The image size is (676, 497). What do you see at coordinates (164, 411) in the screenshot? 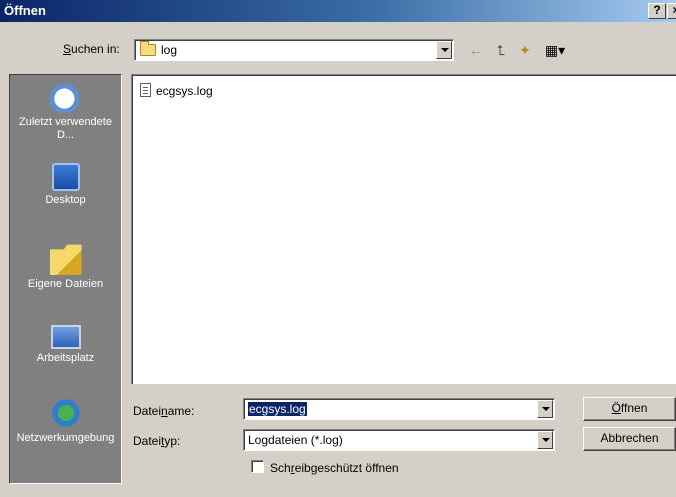
I see `filename-label: Dateiname:` at bounding box center [164, 411].